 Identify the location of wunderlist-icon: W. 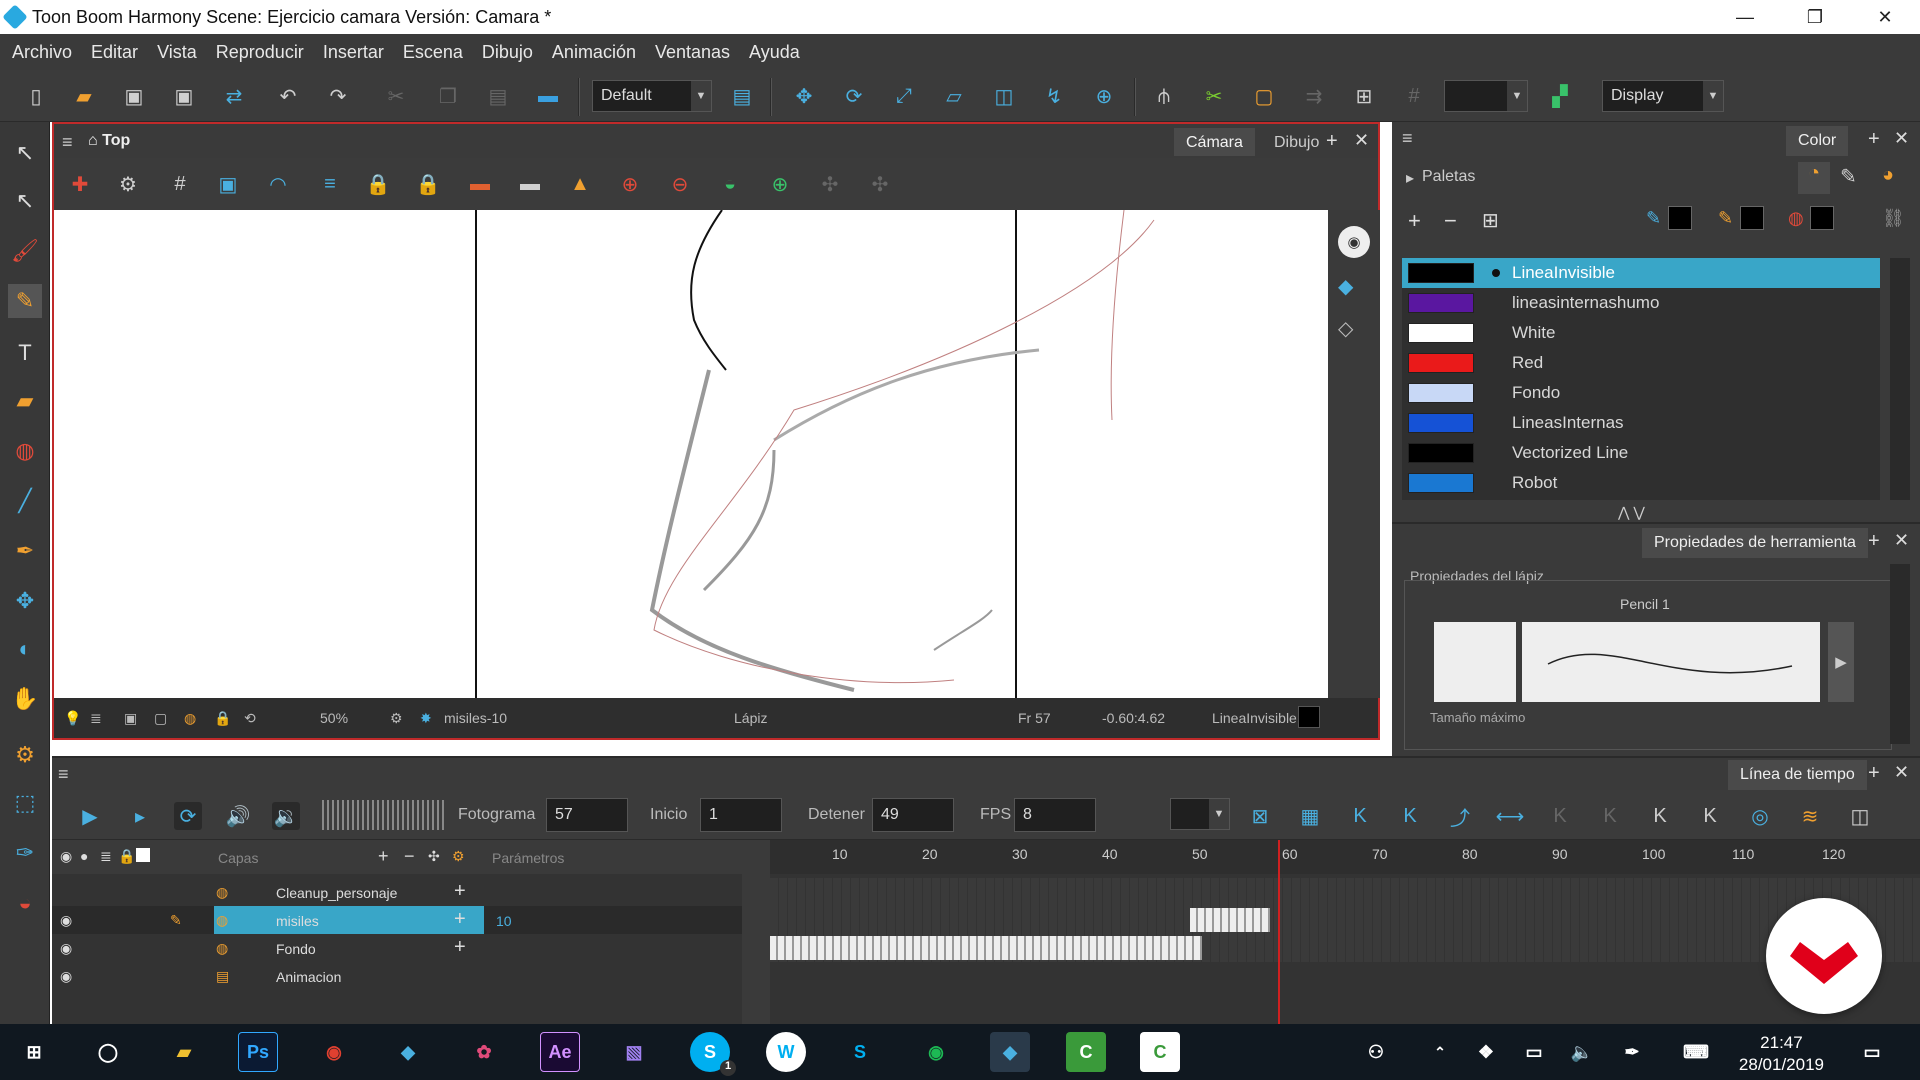
(786, 1052).